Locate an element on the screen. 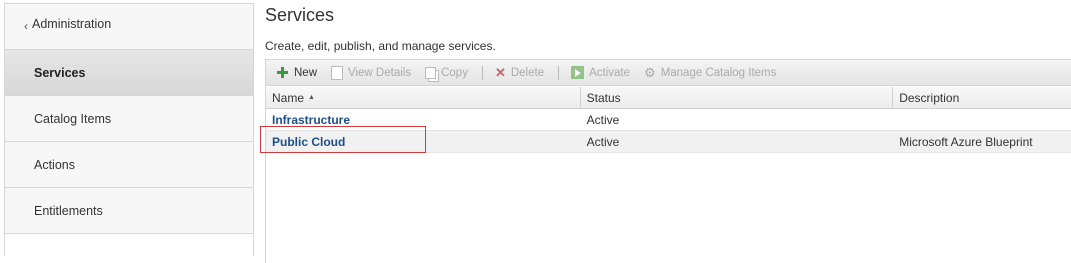  sidebar-item-label: Entitlements is located at coordinates (68, 210).